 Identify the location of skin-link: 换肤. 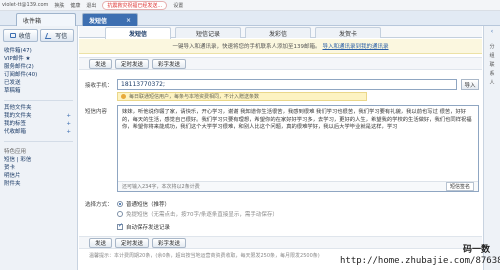
(59, 5).